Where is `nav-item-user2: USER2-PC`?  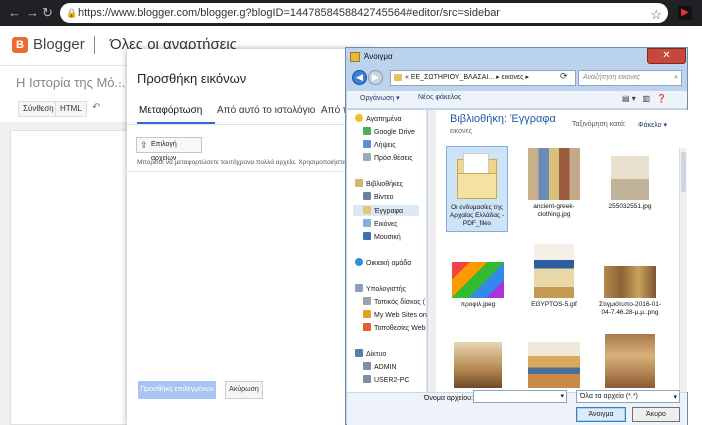
nav-item-user2: USER2-PC is located at coordinates (386, 379).